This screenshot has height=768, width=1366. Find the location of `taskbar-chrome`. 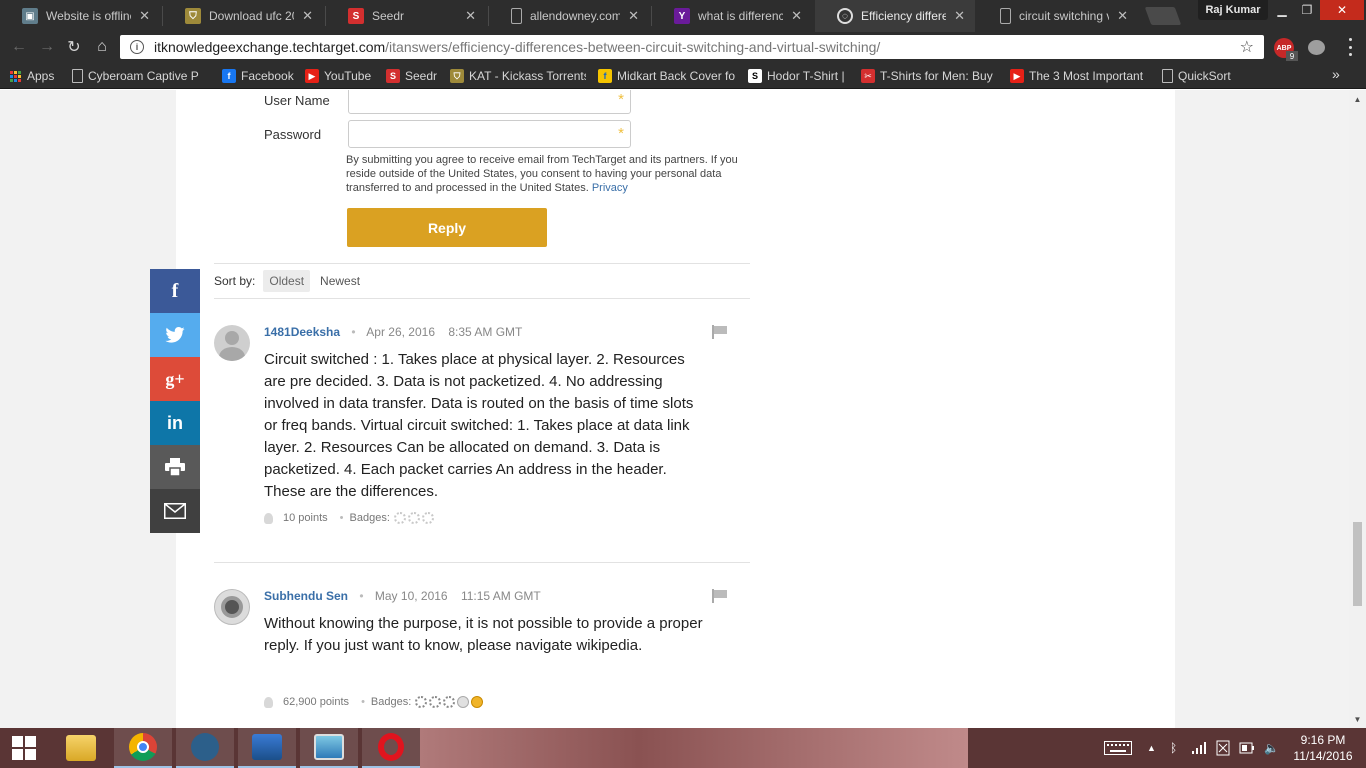

taskbar-chrome is located at coordinates (143, 748).